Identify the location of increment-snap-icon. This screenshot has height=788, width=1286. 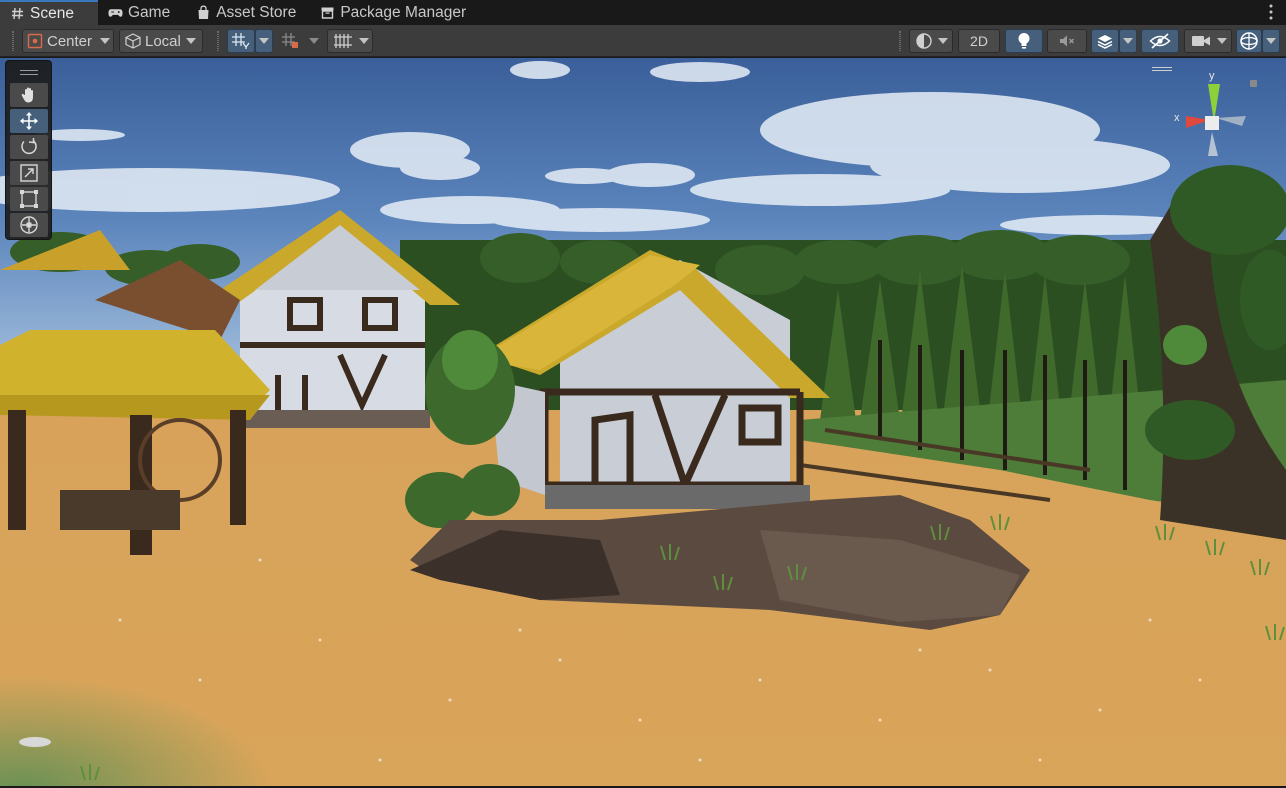
(291, 41).